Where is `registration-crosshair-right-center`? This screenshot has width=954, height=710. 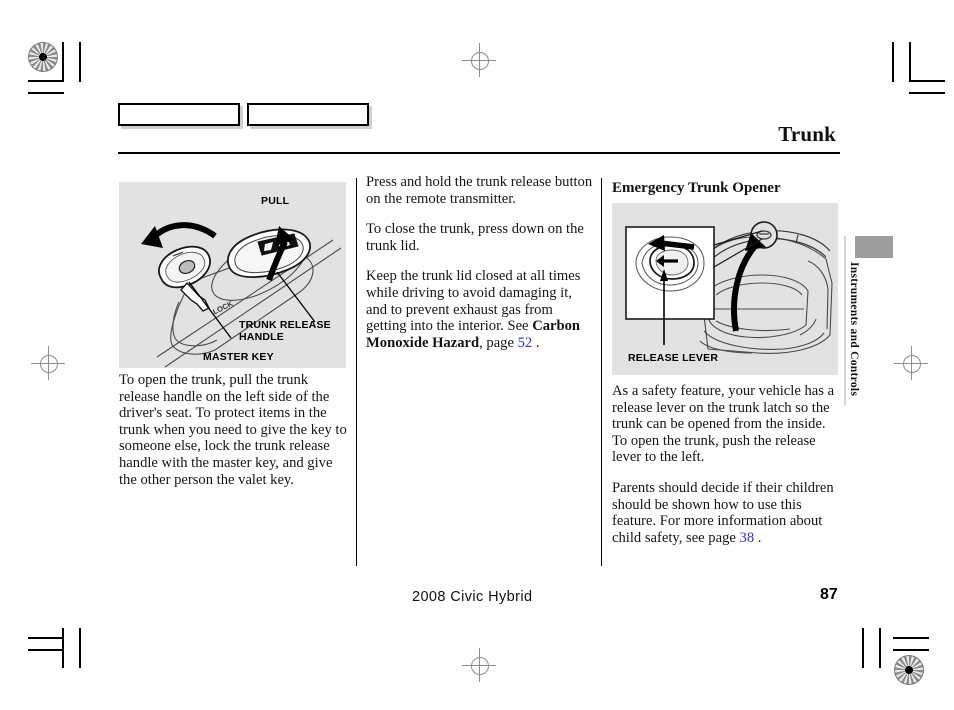
registration-crosshair-right-center is located at coordinates (911, 363).